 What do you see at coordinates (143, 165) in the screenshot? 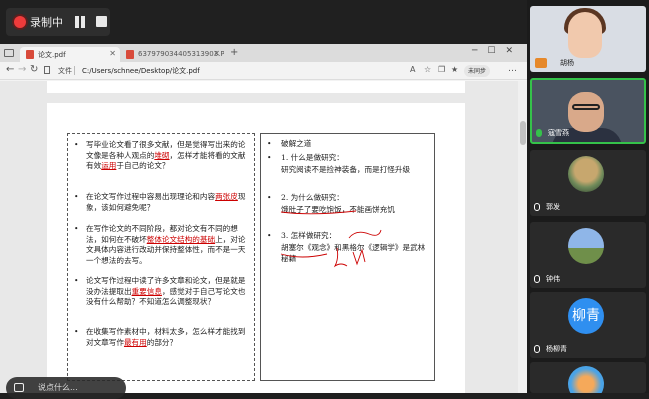
I see `item-text: 于自己的论文？` at bounding box center [143, 165].